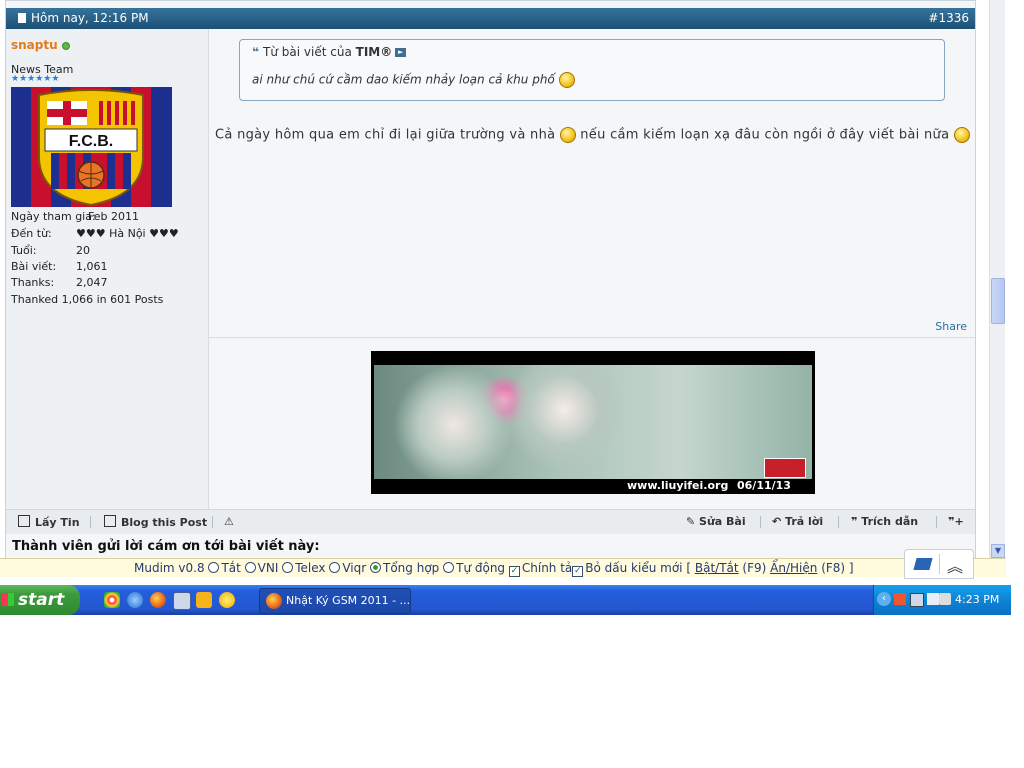 The image size is (1024, 768). Describe the element at coordinates (256, 52) in the screenshot. I see `quote-icon: ❝` at that location.